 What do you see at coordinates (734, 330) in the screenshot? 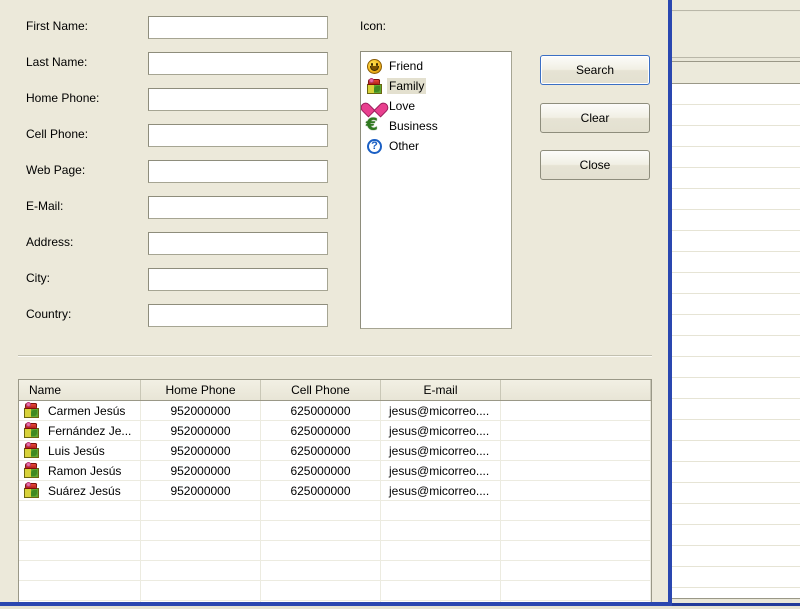
I see `background-window-grid` at bounding box center [734, 330].